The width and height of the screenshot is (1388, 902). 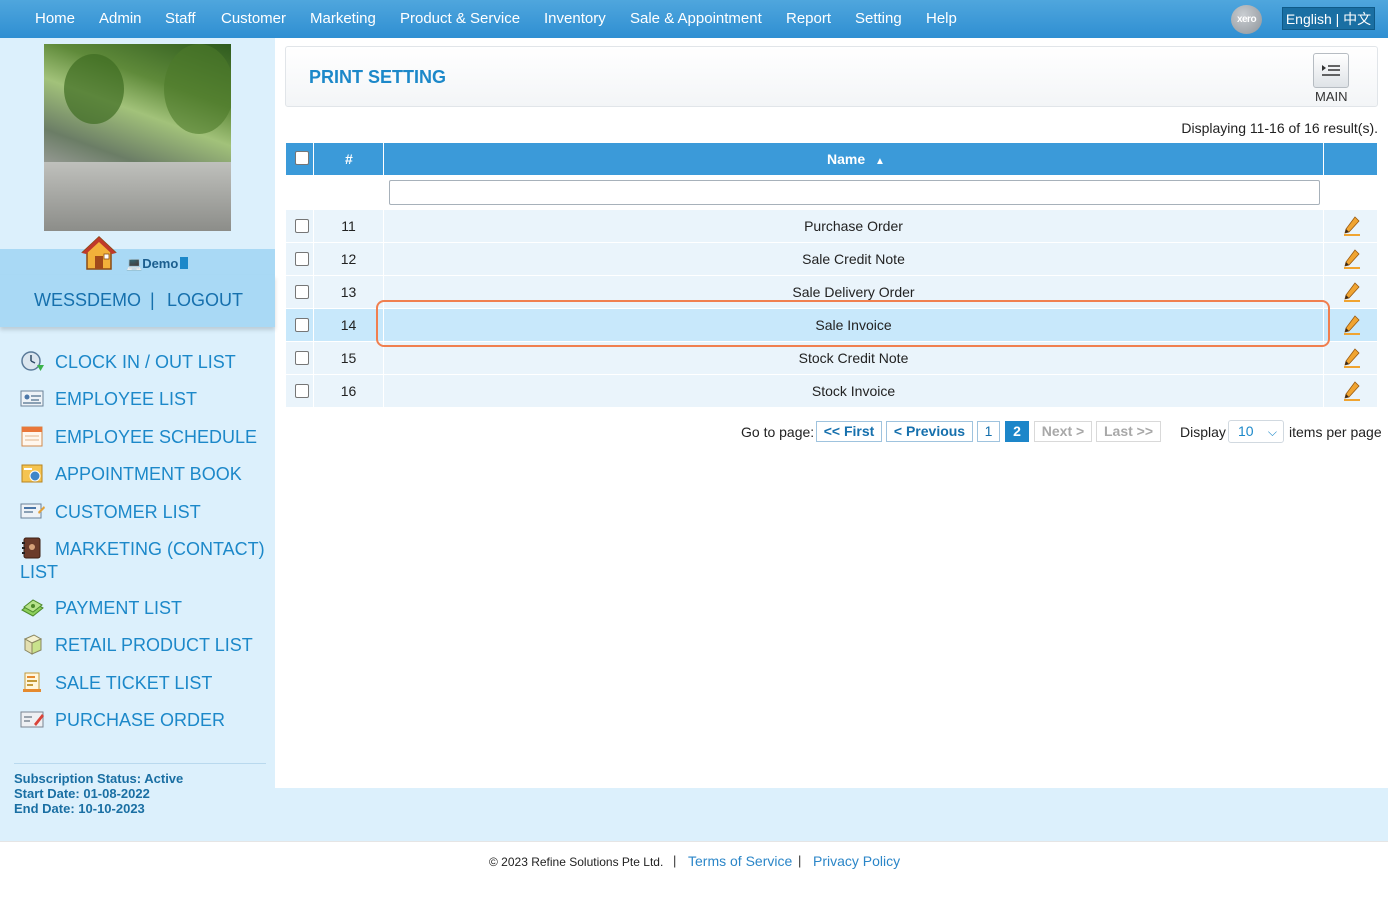 I want to click on display-label: Display, so click(x=1203, y=432).